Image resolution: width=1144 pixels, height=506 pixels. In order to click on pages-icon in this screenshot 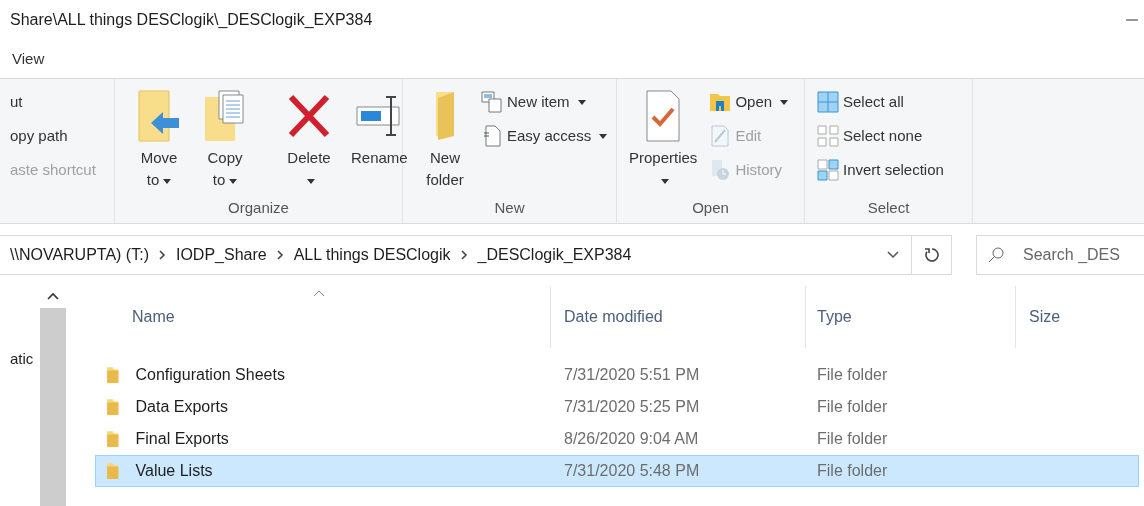, I will do `click(492, 102)`.